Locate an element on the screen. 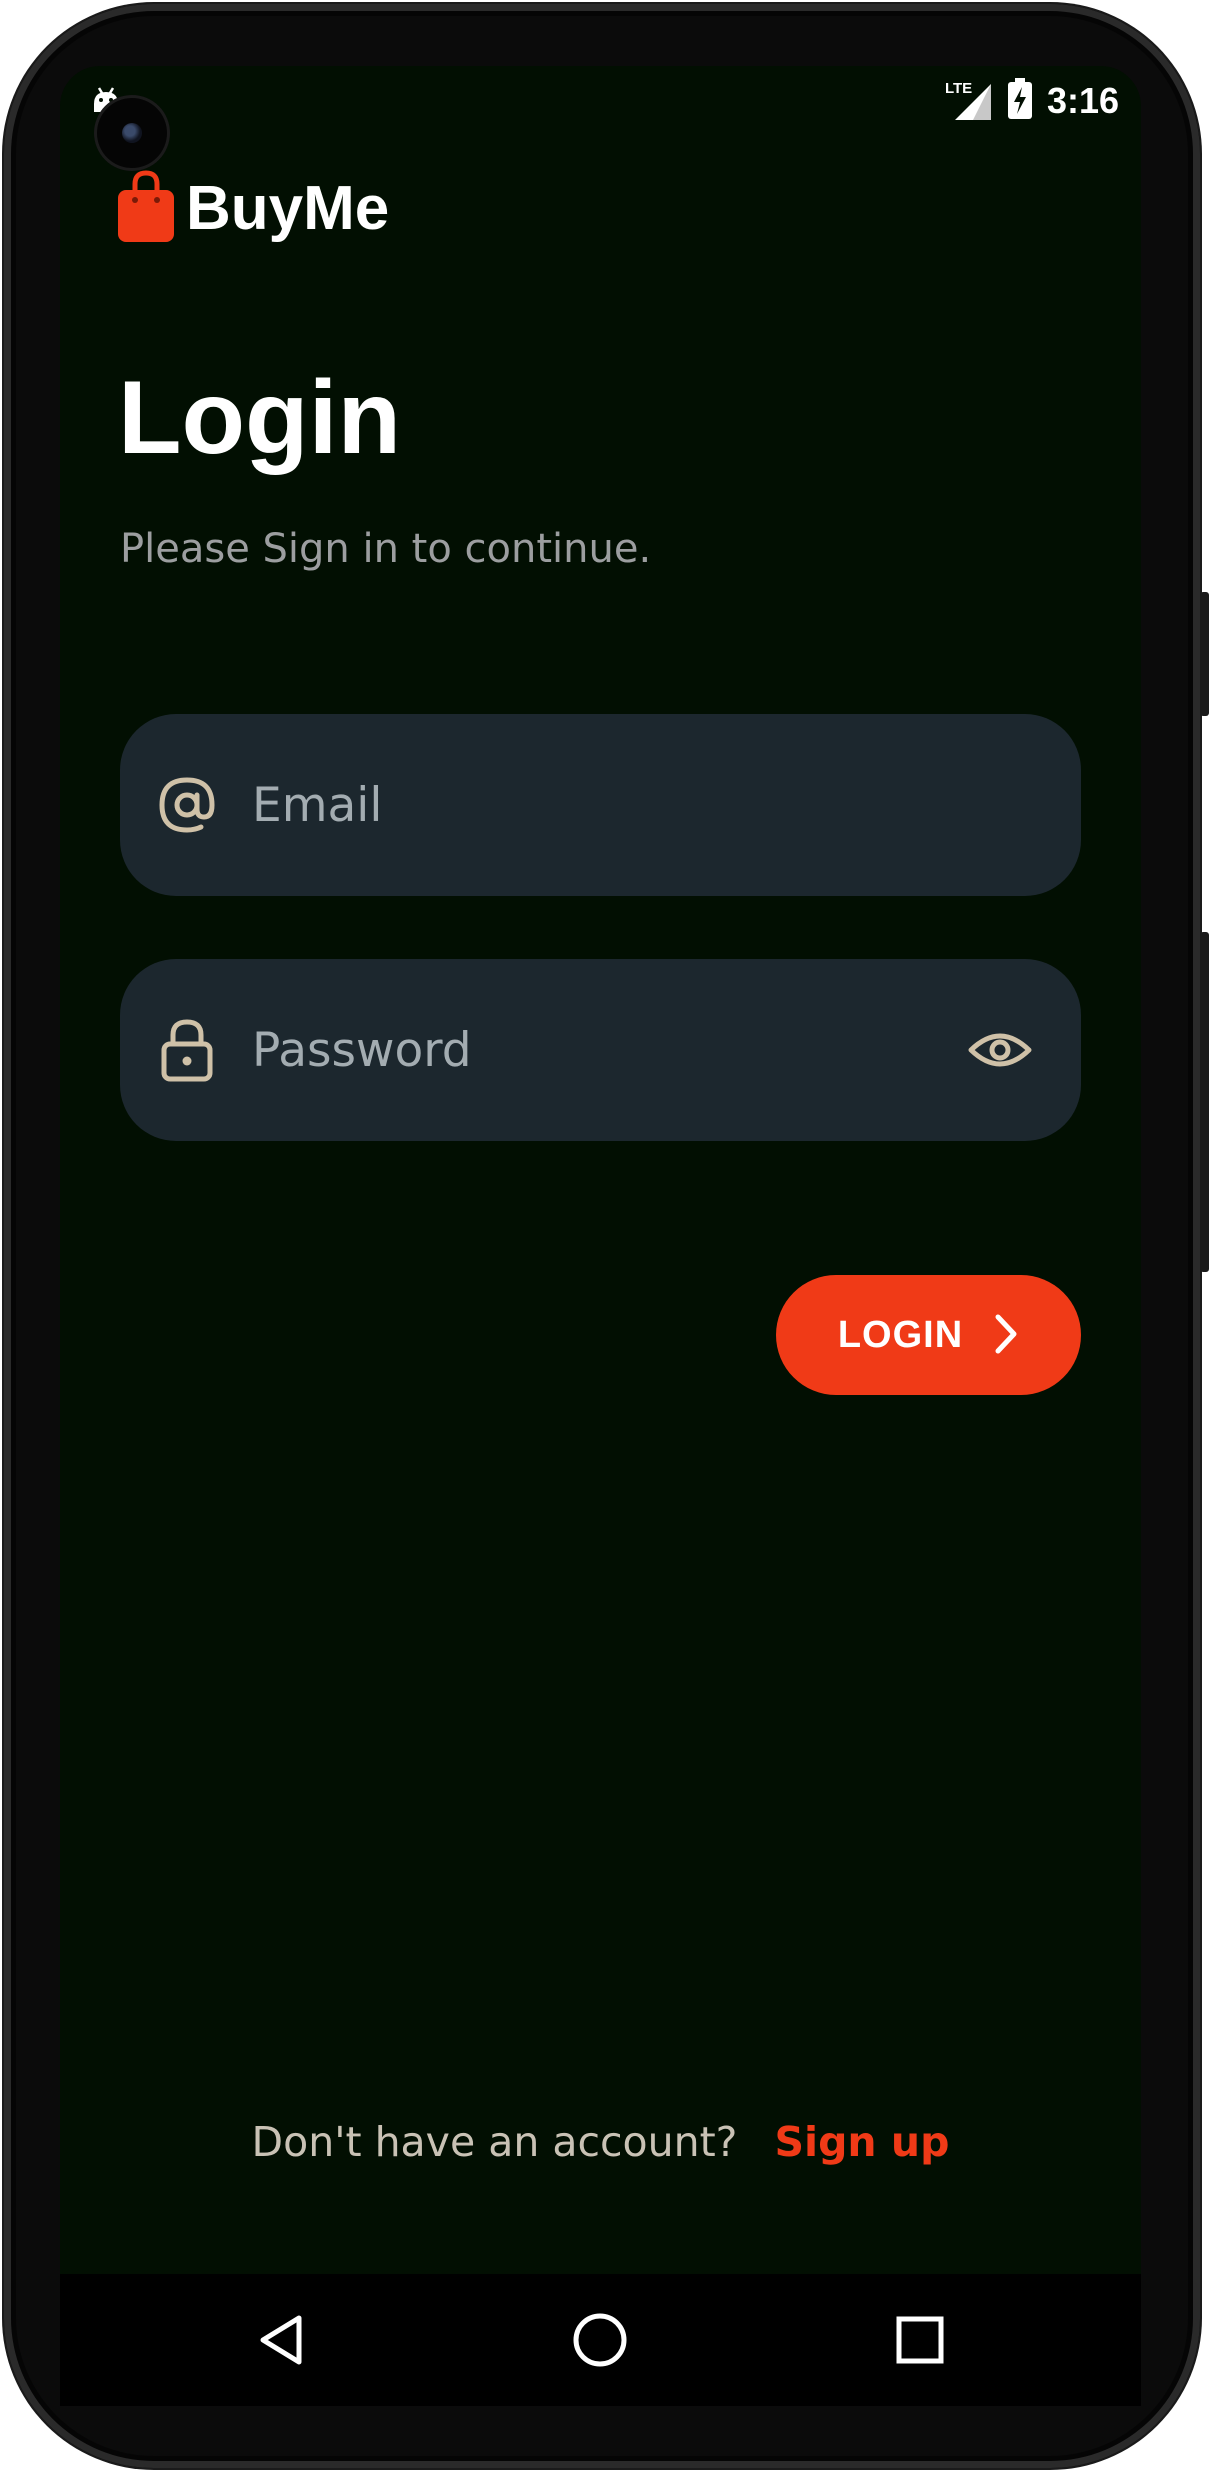  signup-prompt-text: Don't have an account? is located at coordinates (494, 2142).